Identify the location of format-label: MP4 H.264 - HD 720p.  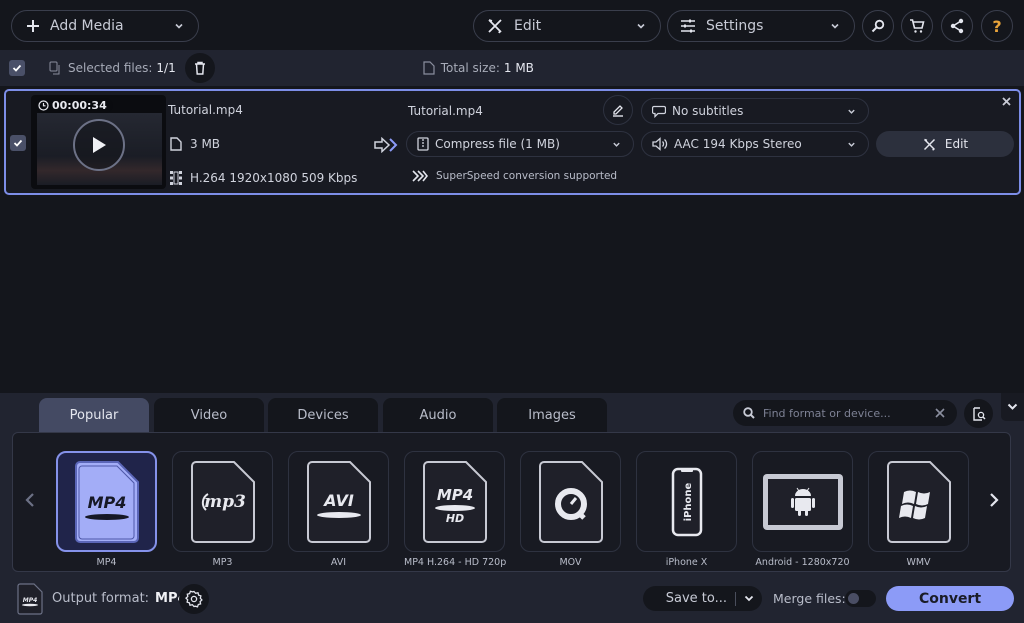
(455, 562).